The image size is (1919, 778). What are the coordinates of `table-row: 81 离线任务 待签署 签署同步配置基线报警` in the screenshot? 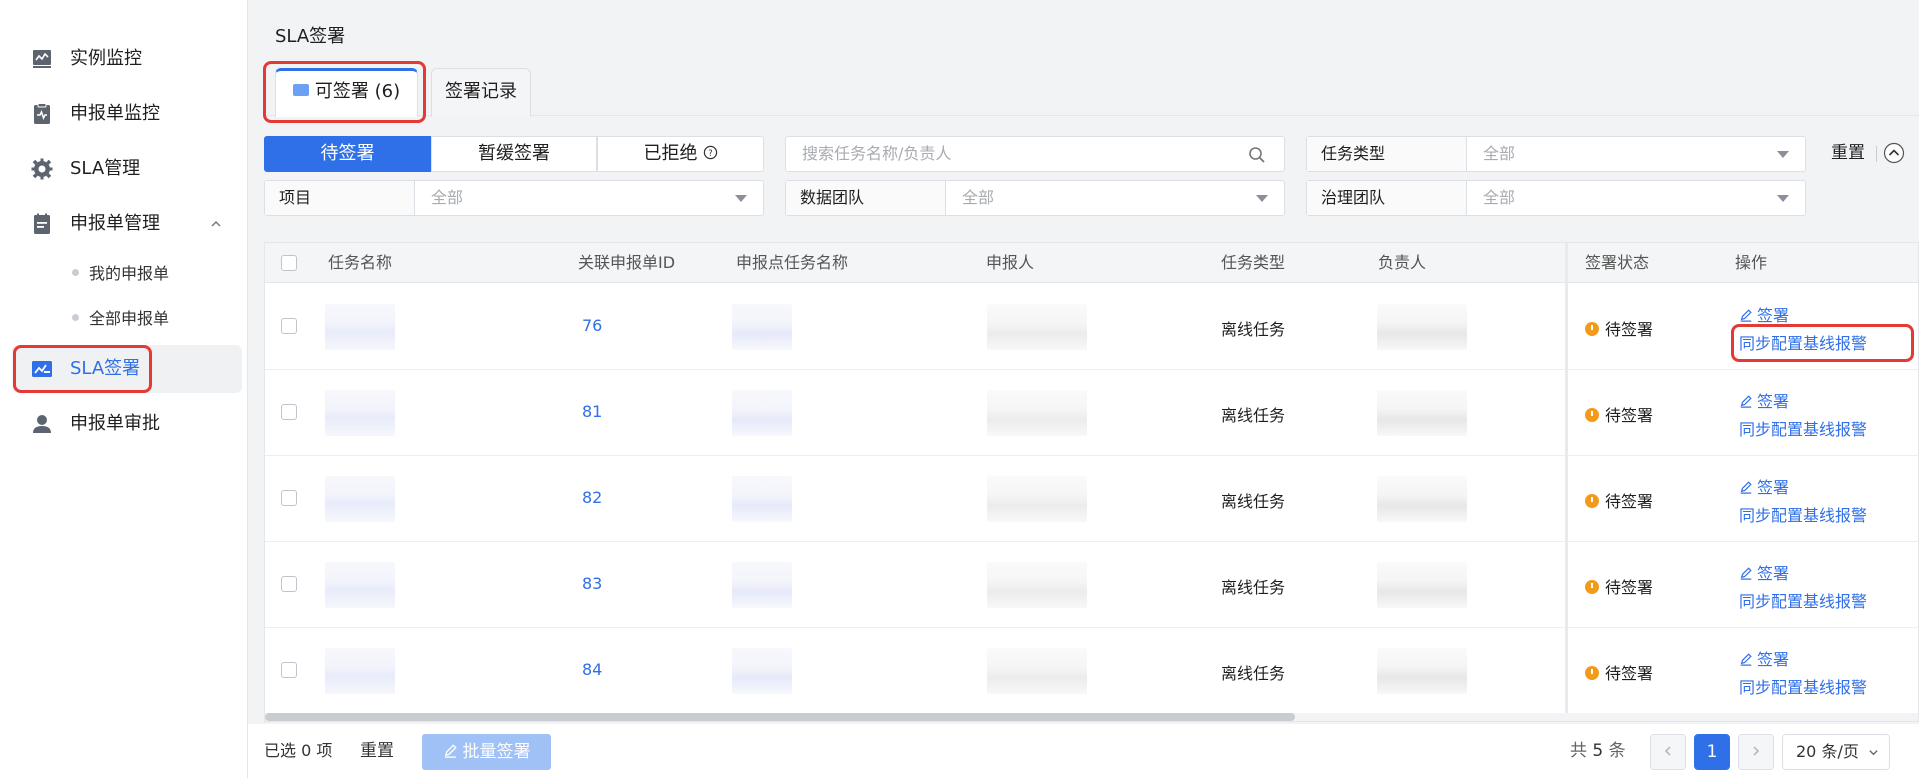 It's located at (1091, 413).